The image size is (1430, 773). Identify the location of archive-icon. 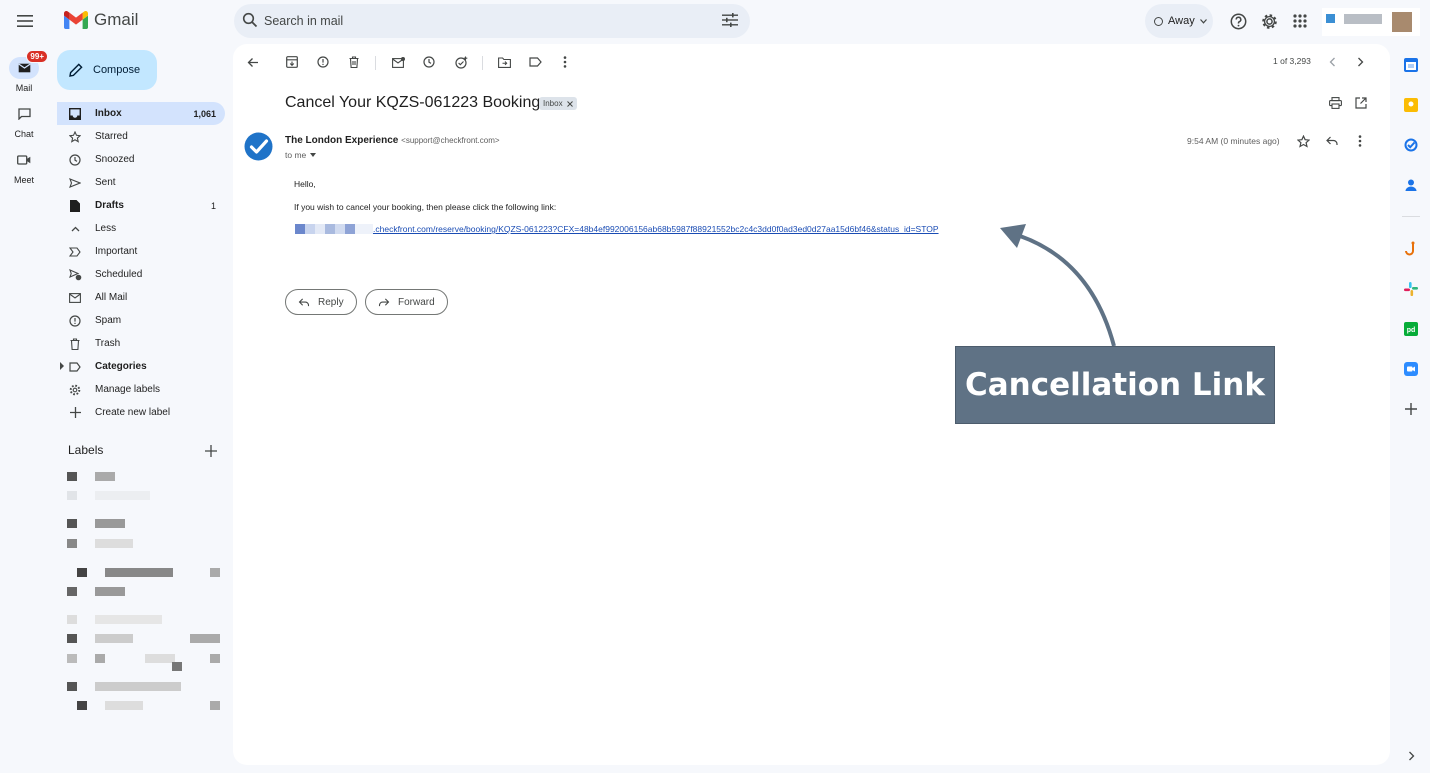
(292, 62).